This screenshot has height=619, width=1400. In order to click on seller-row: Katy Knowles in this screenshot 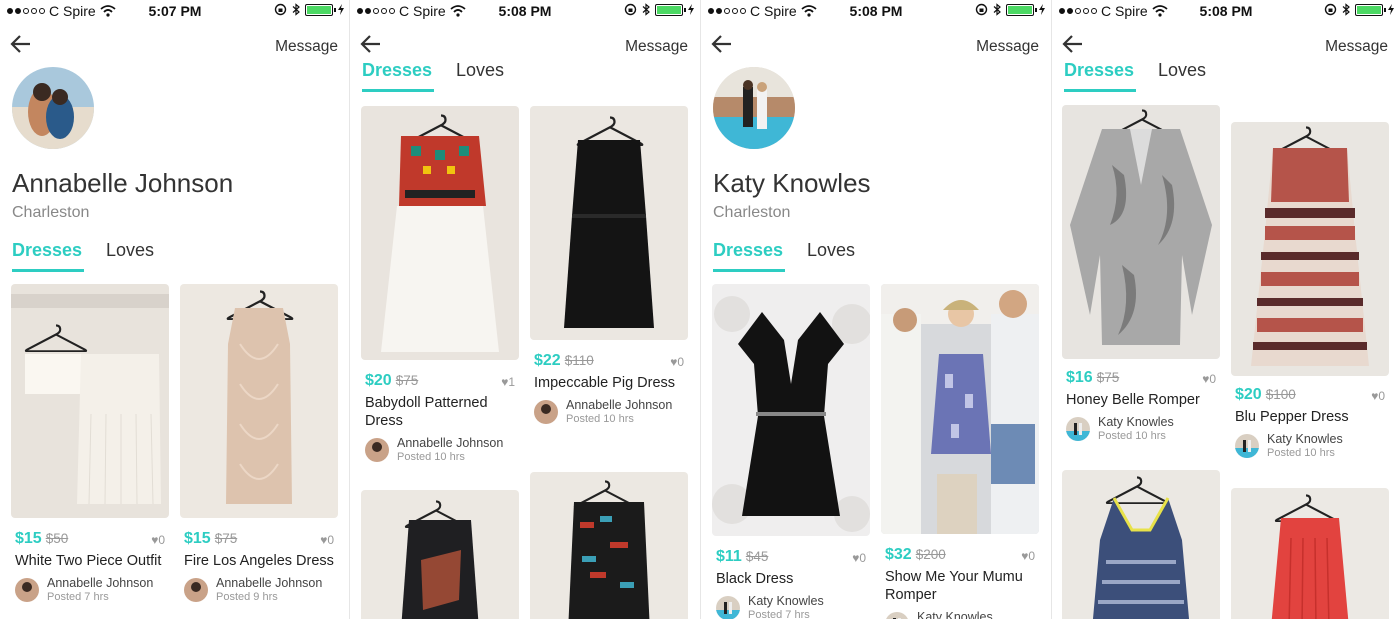, I will do `click(961, 614)`.